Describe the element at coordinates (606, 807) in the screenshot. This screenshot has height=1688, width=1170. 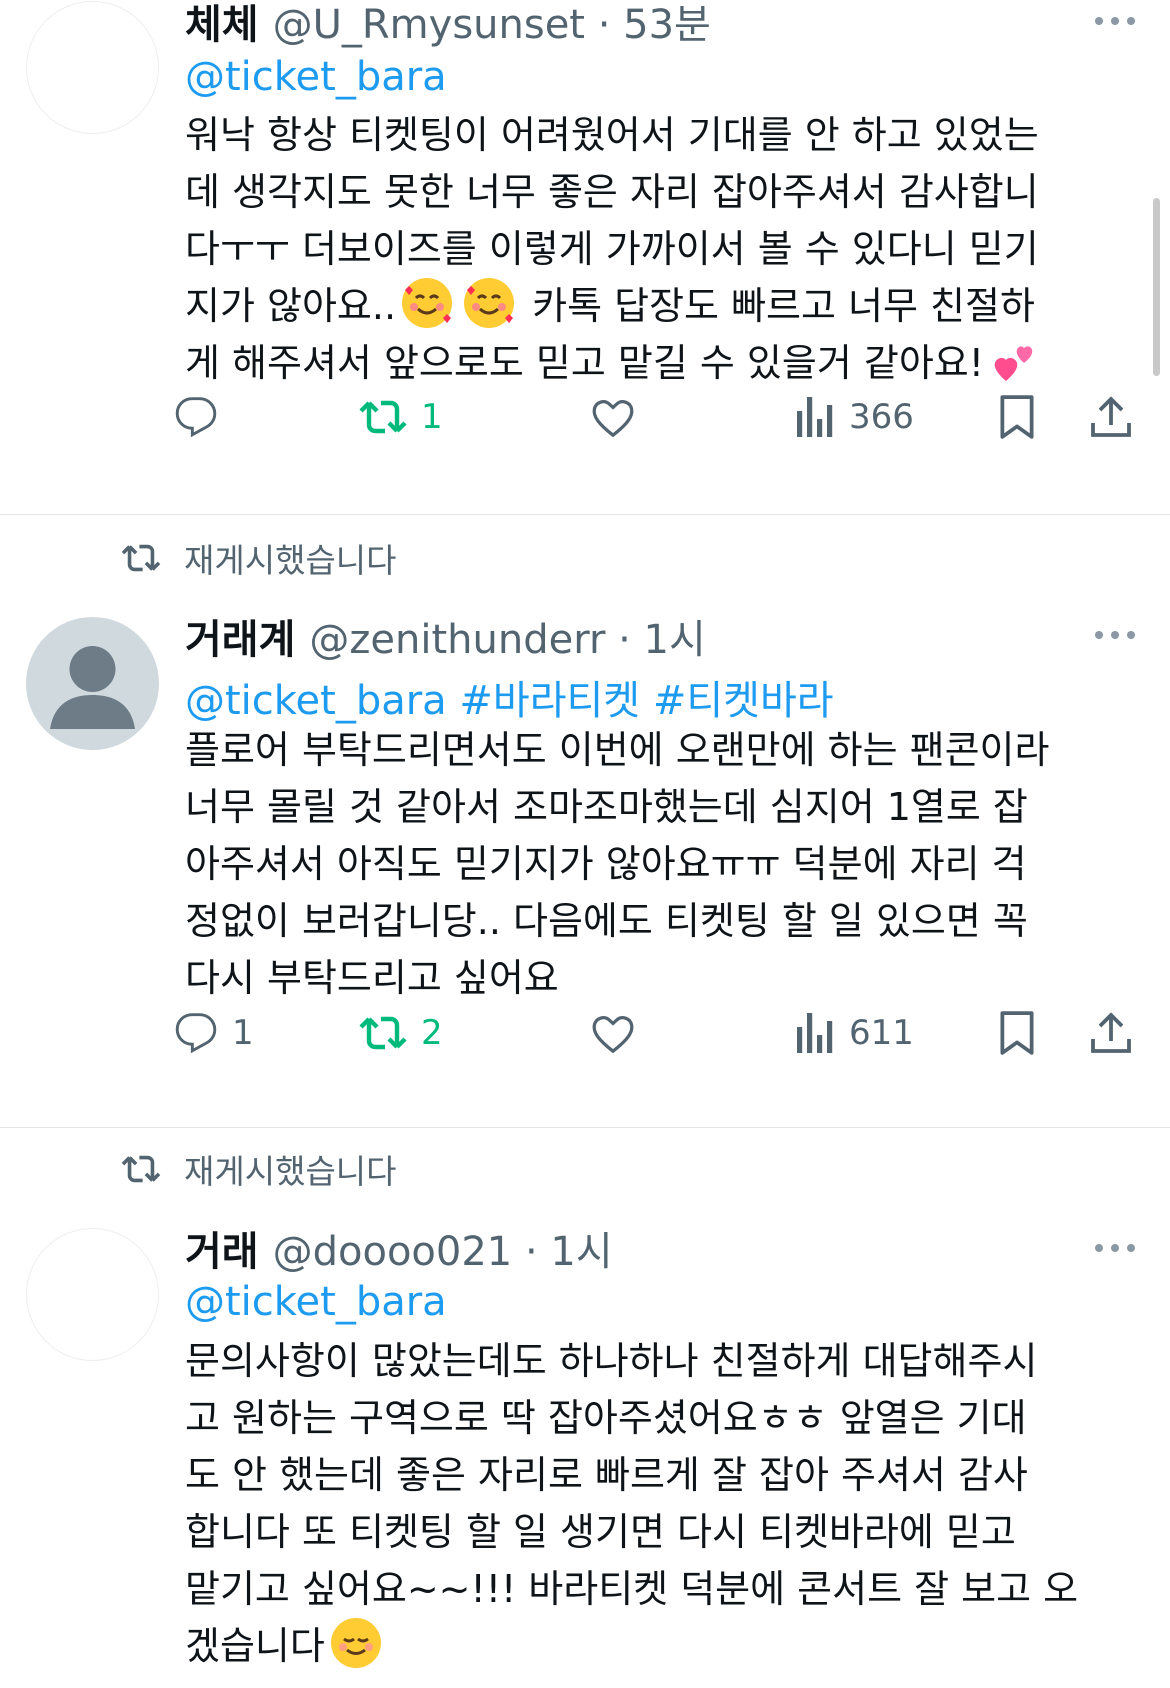
I see `text-line: 너무 몰릴 것 같아서 조마조마했는데 심지어 1열로 잡` at that location.